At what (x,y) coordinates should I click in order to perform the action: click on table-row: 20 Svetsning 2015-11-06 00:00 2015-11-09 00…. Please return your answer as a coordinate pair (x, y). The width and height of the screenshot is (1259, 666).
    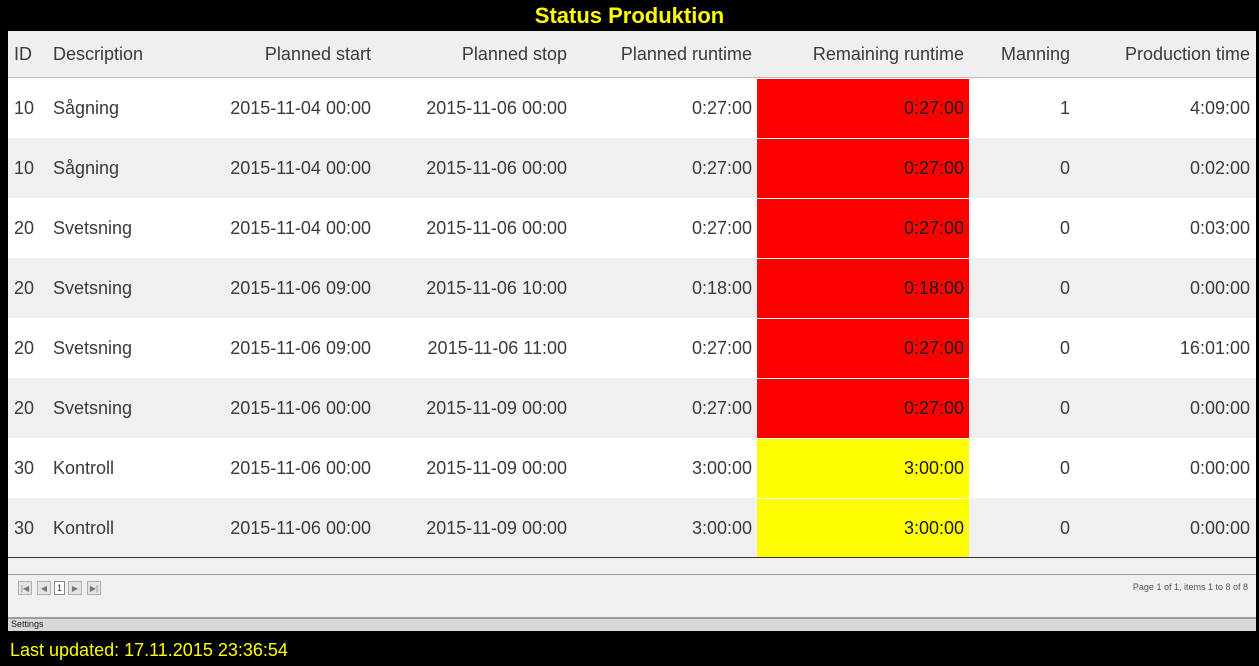
    Looking at the image, I should click on (632, 408).